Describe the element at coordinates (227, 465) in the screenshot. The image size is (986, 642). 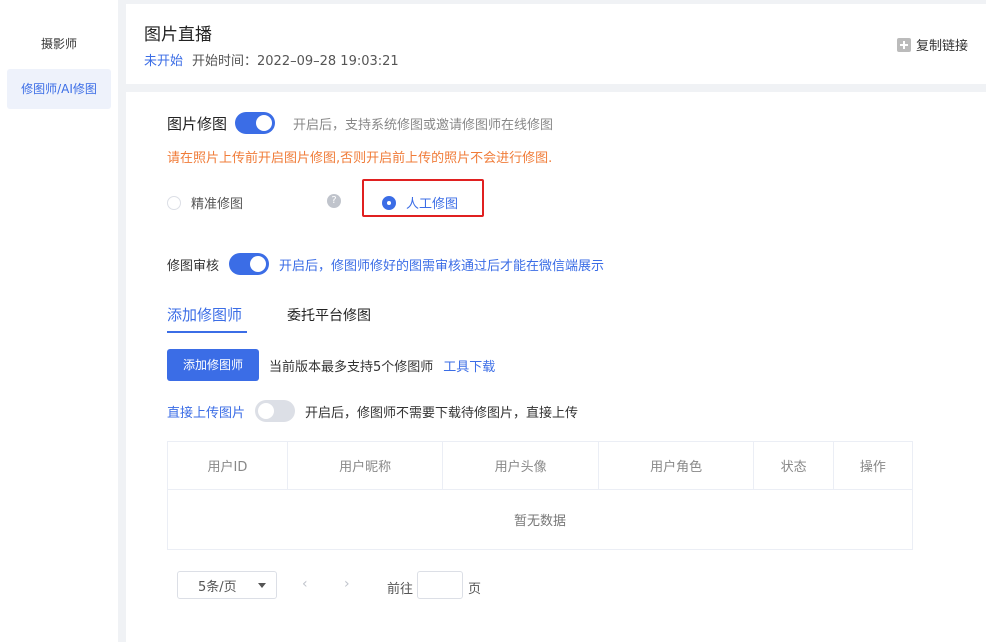
I see `column-user-id: 用户ID` at that location.